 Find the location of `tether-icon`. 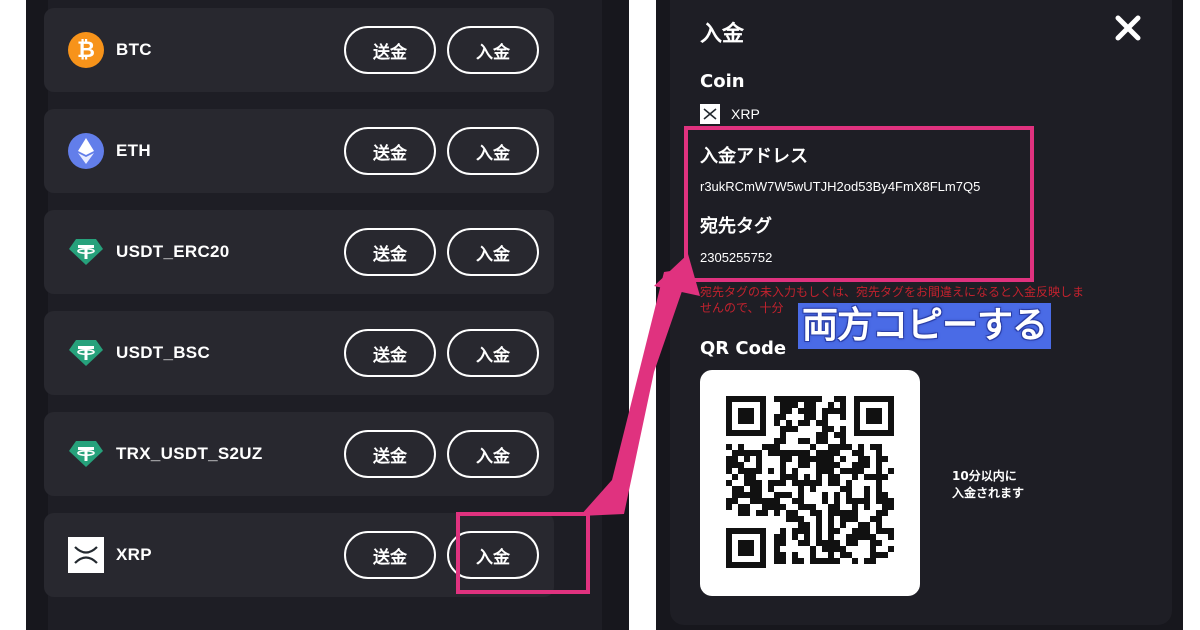

tether-icon is located at coordinates (86, 353).